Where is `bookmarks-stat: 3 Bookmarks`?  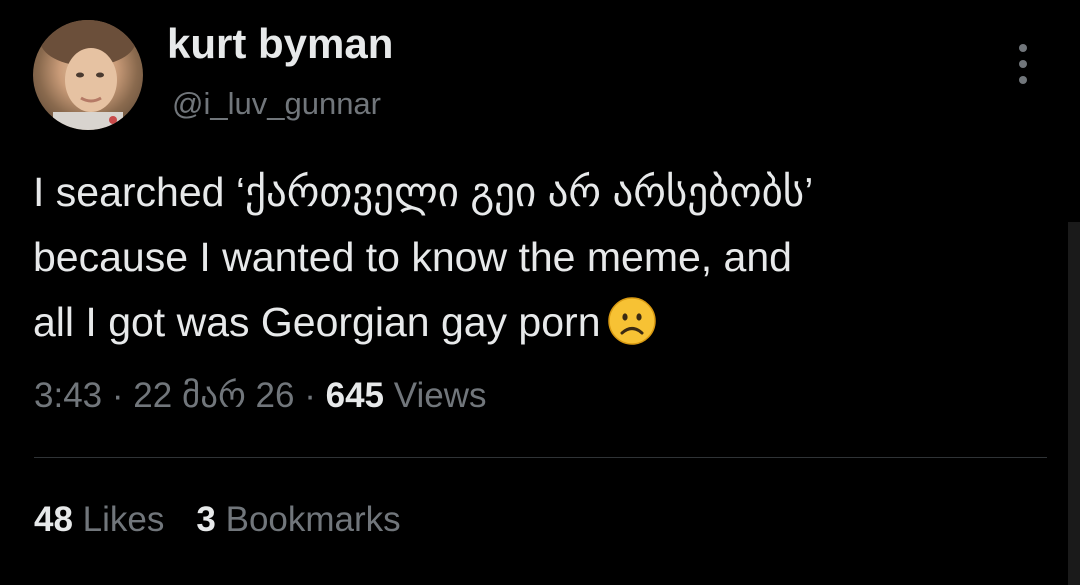 bookmarks-stat: 3 Bookmarks is located at coordinates (298, 519).